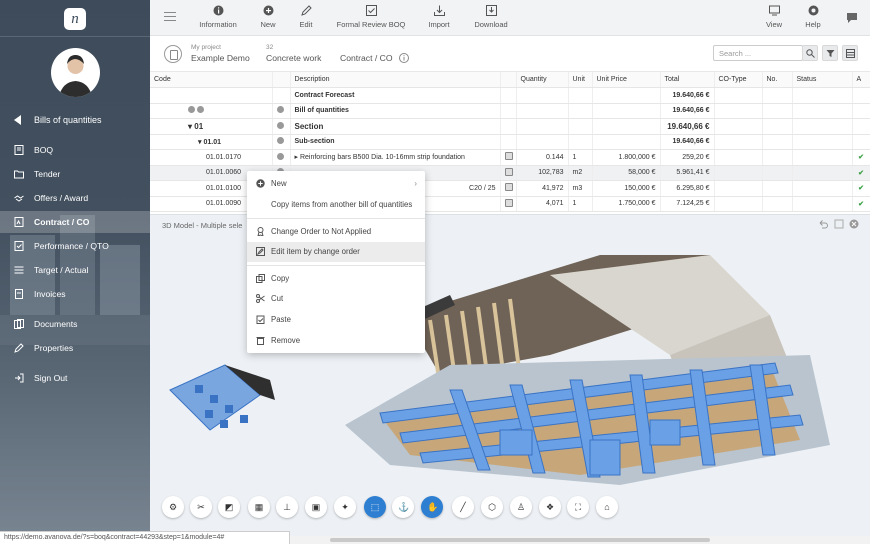 The height and width of the screenshot is (544, 870). I want to click on menu-item-remove: Remove, so click(336, 341).